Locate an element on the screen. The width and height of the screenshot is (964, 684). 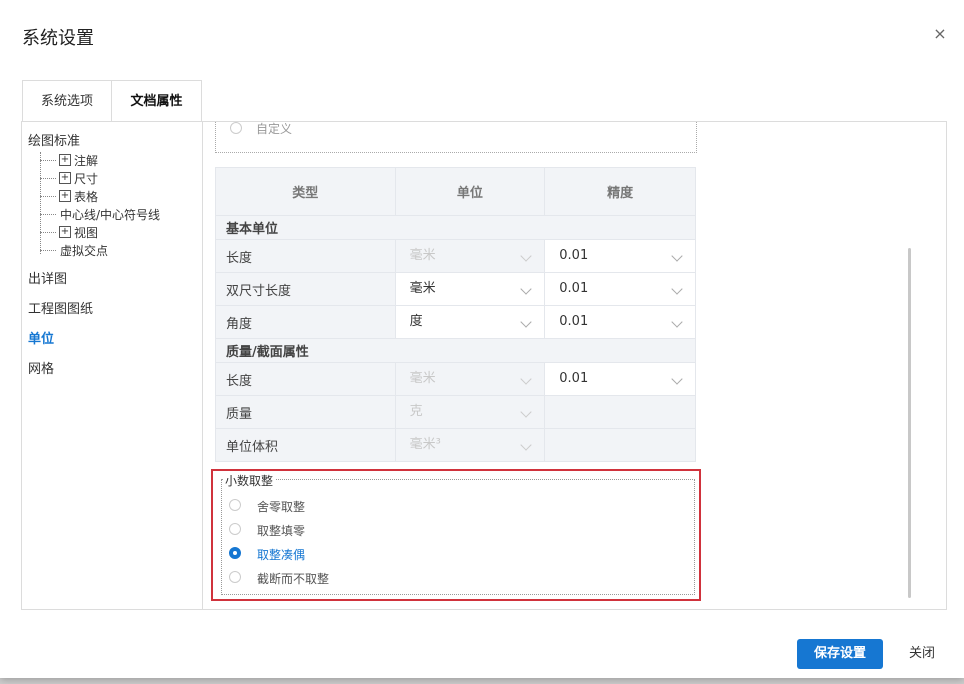
row-label: 双尺寸长度 is located at coordinates (305, 289).